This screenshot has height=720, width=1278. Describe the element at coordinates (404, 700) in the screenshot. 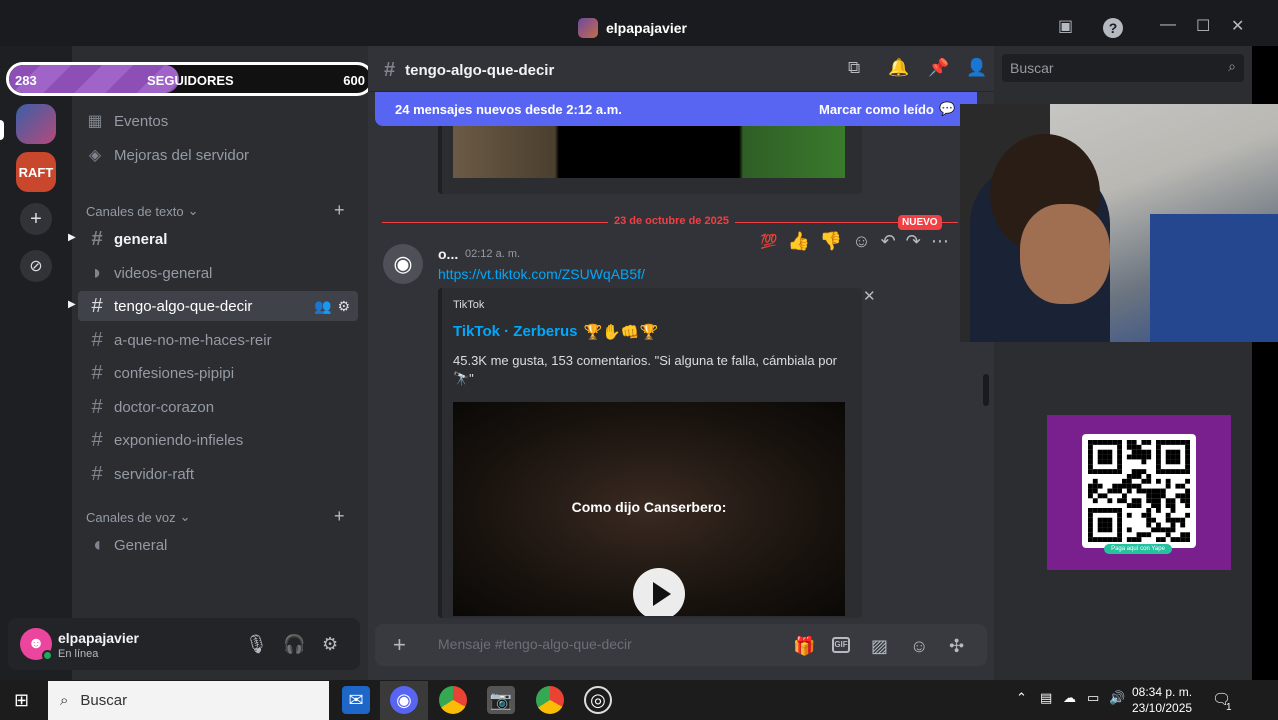

I see `discord-app-icon: ◉` at that location.